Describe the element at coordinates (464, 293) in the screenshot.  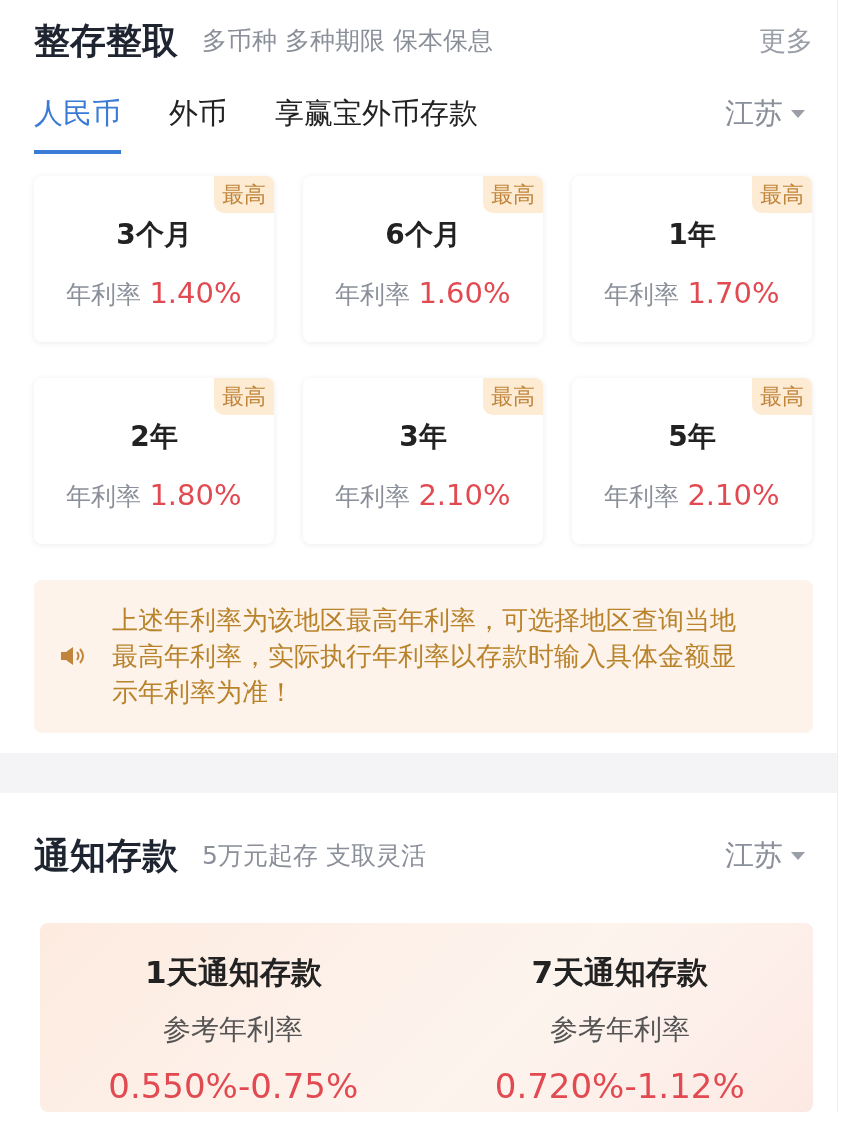
I see `rate-value: 1.60%` at that location.